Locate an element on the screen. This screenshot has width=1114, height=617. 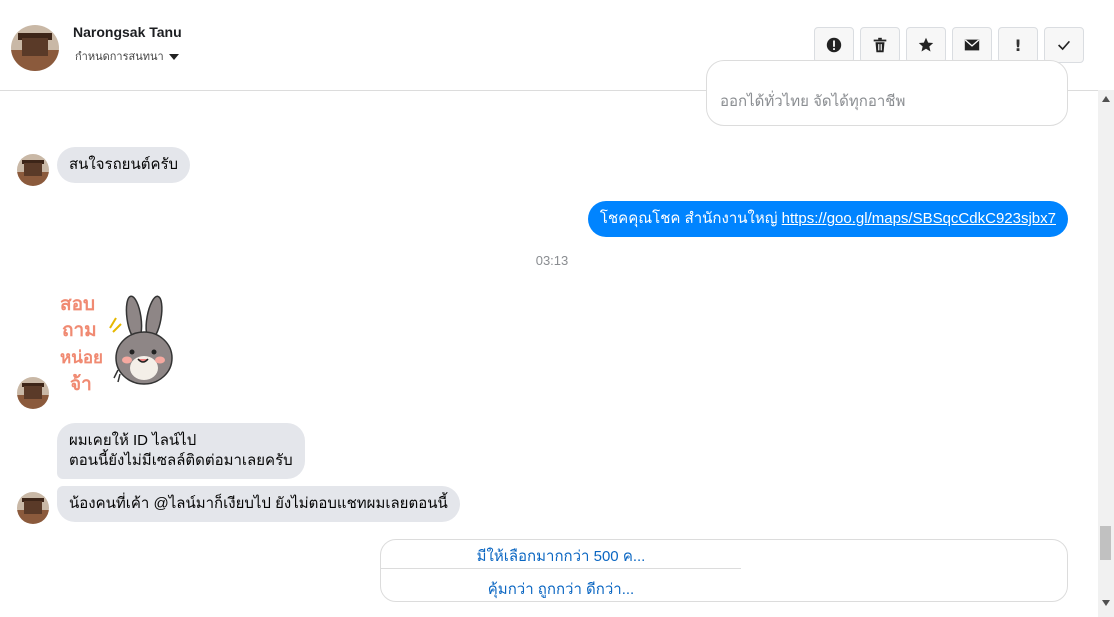
envelope-icon is located at coordinates (972, 45).